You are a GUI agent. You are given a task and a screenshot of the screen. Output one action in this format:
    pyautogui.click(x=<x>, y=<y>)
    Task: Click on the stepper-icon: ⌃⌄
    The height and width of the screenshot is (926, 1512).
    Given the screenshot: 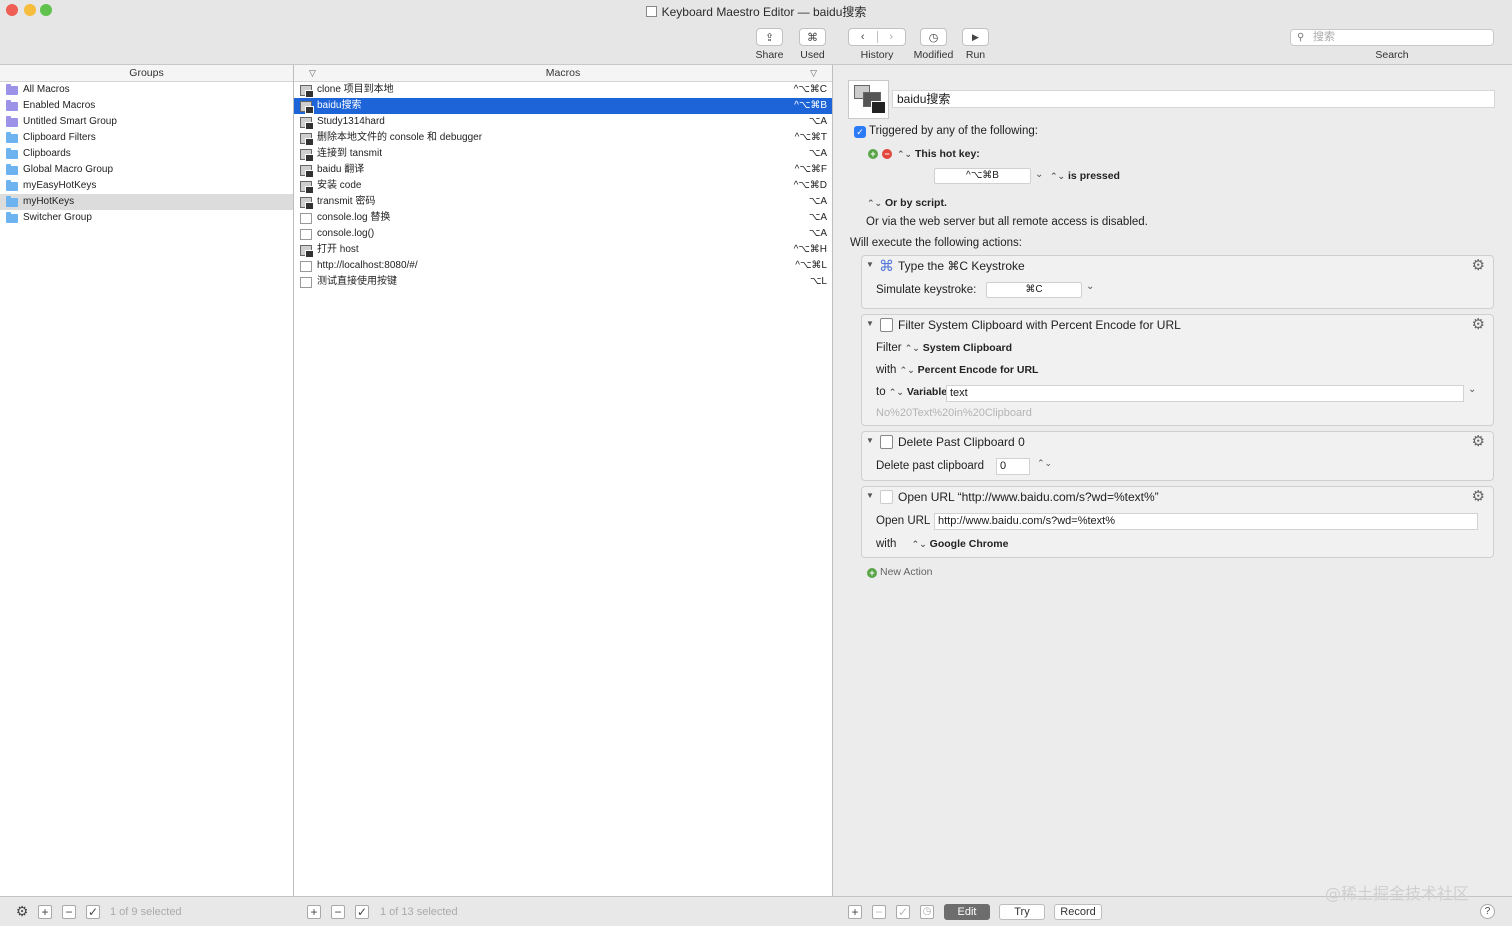 What is the action you would take?
    pyautogui.click(x=1044, y=463)
    